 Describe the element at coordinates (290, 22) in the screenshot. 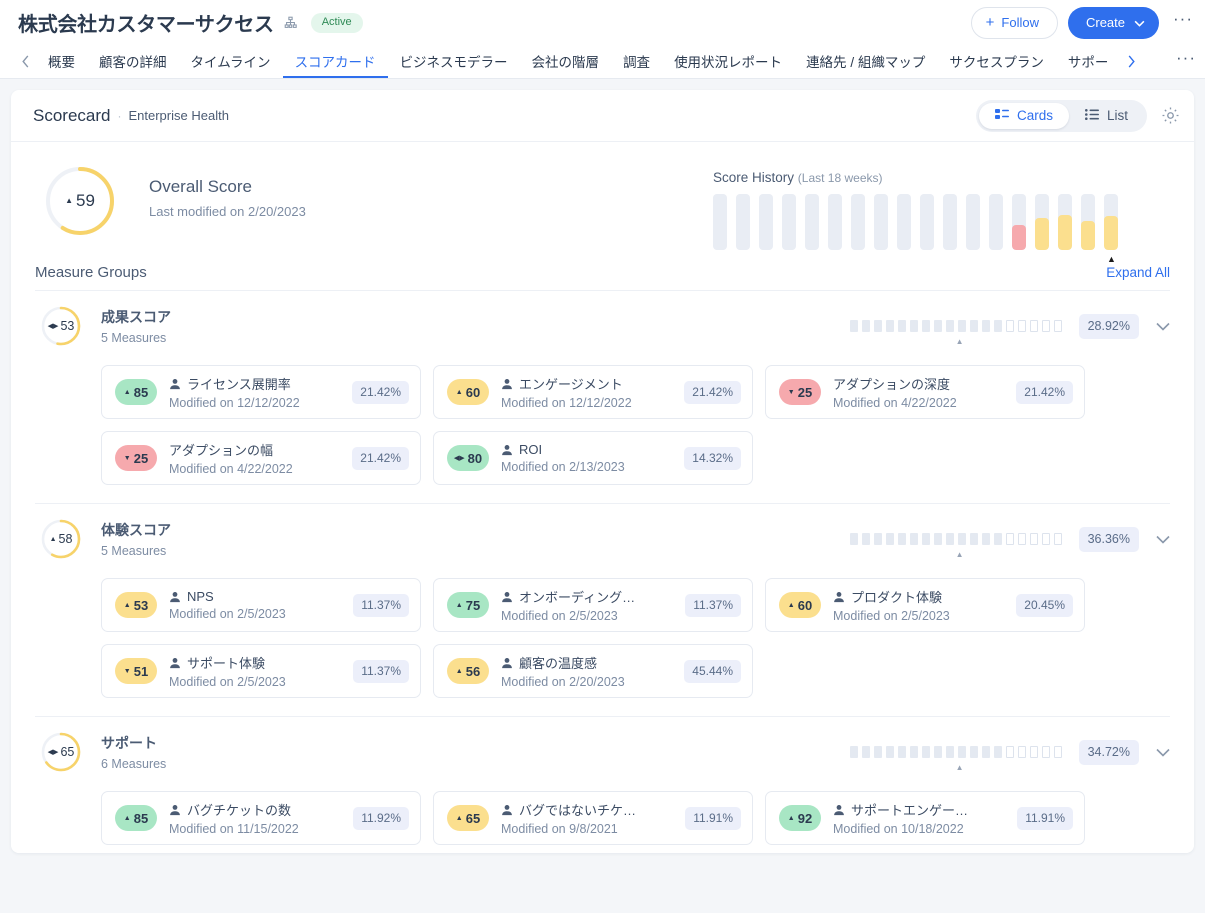

I see `org-hierarchy-icon` at that location.